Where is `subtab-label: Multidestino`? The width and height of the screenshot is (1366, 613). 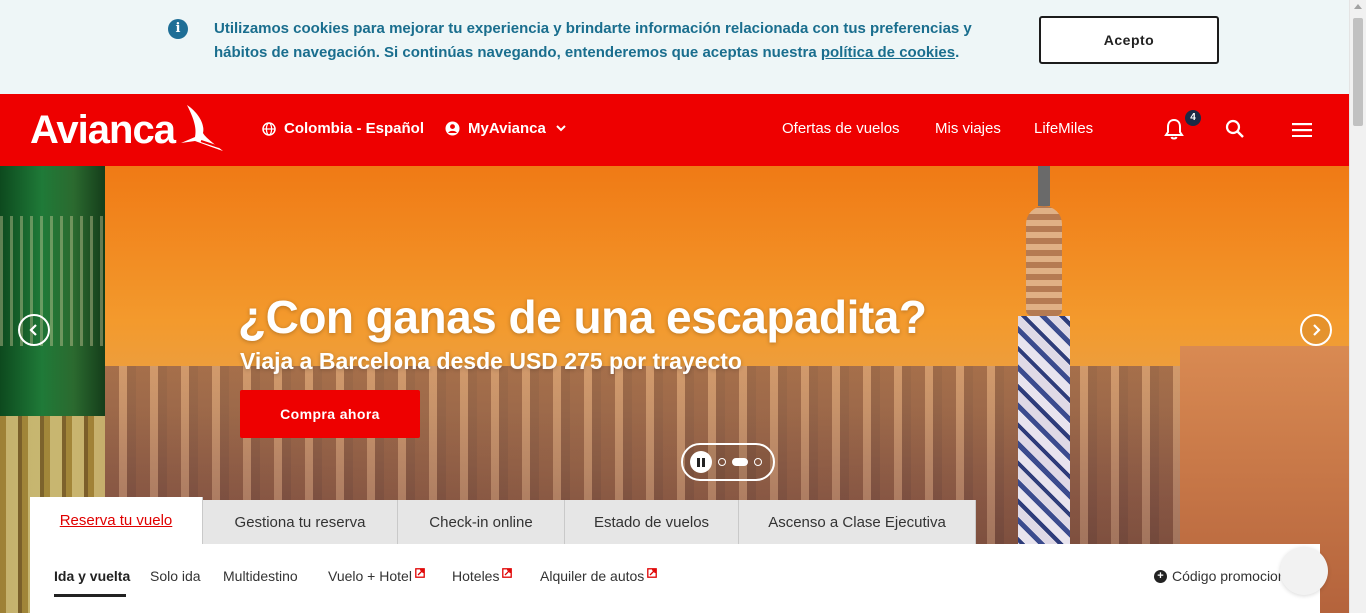
subtab-label: Multidestino is located at coordinates (260, 576).